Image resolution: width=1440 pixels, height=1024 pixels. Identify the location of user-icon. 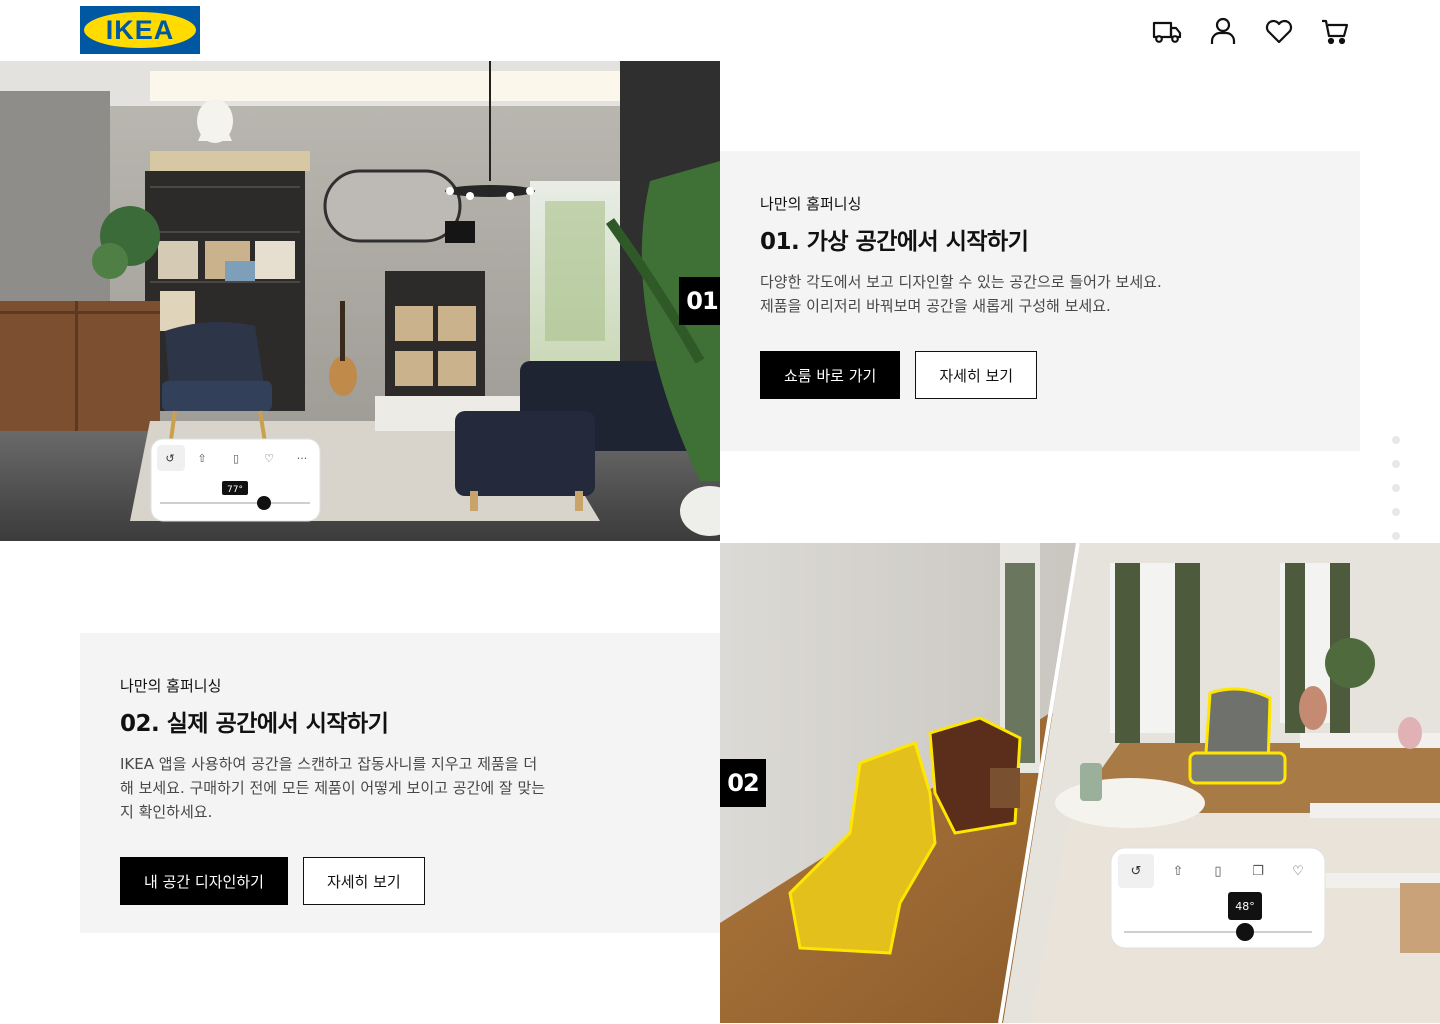
(1223, 31).